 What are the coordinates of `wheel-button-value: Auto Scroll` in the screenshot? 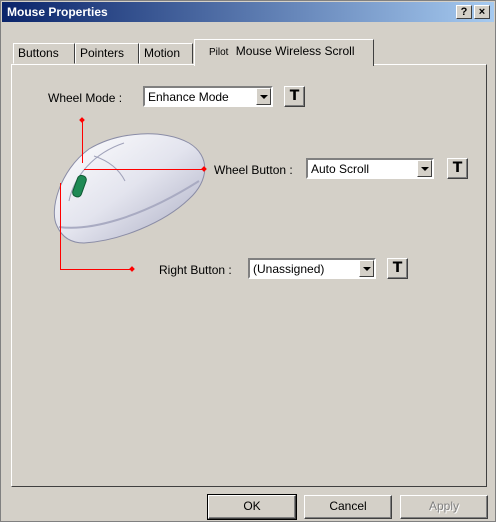 It's located at (340, 169).